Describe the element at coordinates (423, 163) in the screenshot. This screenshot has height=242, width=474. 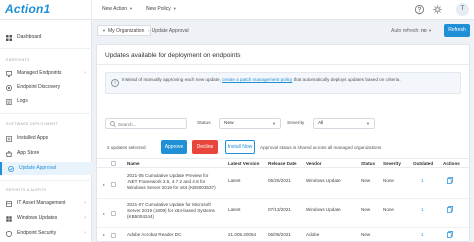
I see `column-header-outdated: Outdated` at that location.